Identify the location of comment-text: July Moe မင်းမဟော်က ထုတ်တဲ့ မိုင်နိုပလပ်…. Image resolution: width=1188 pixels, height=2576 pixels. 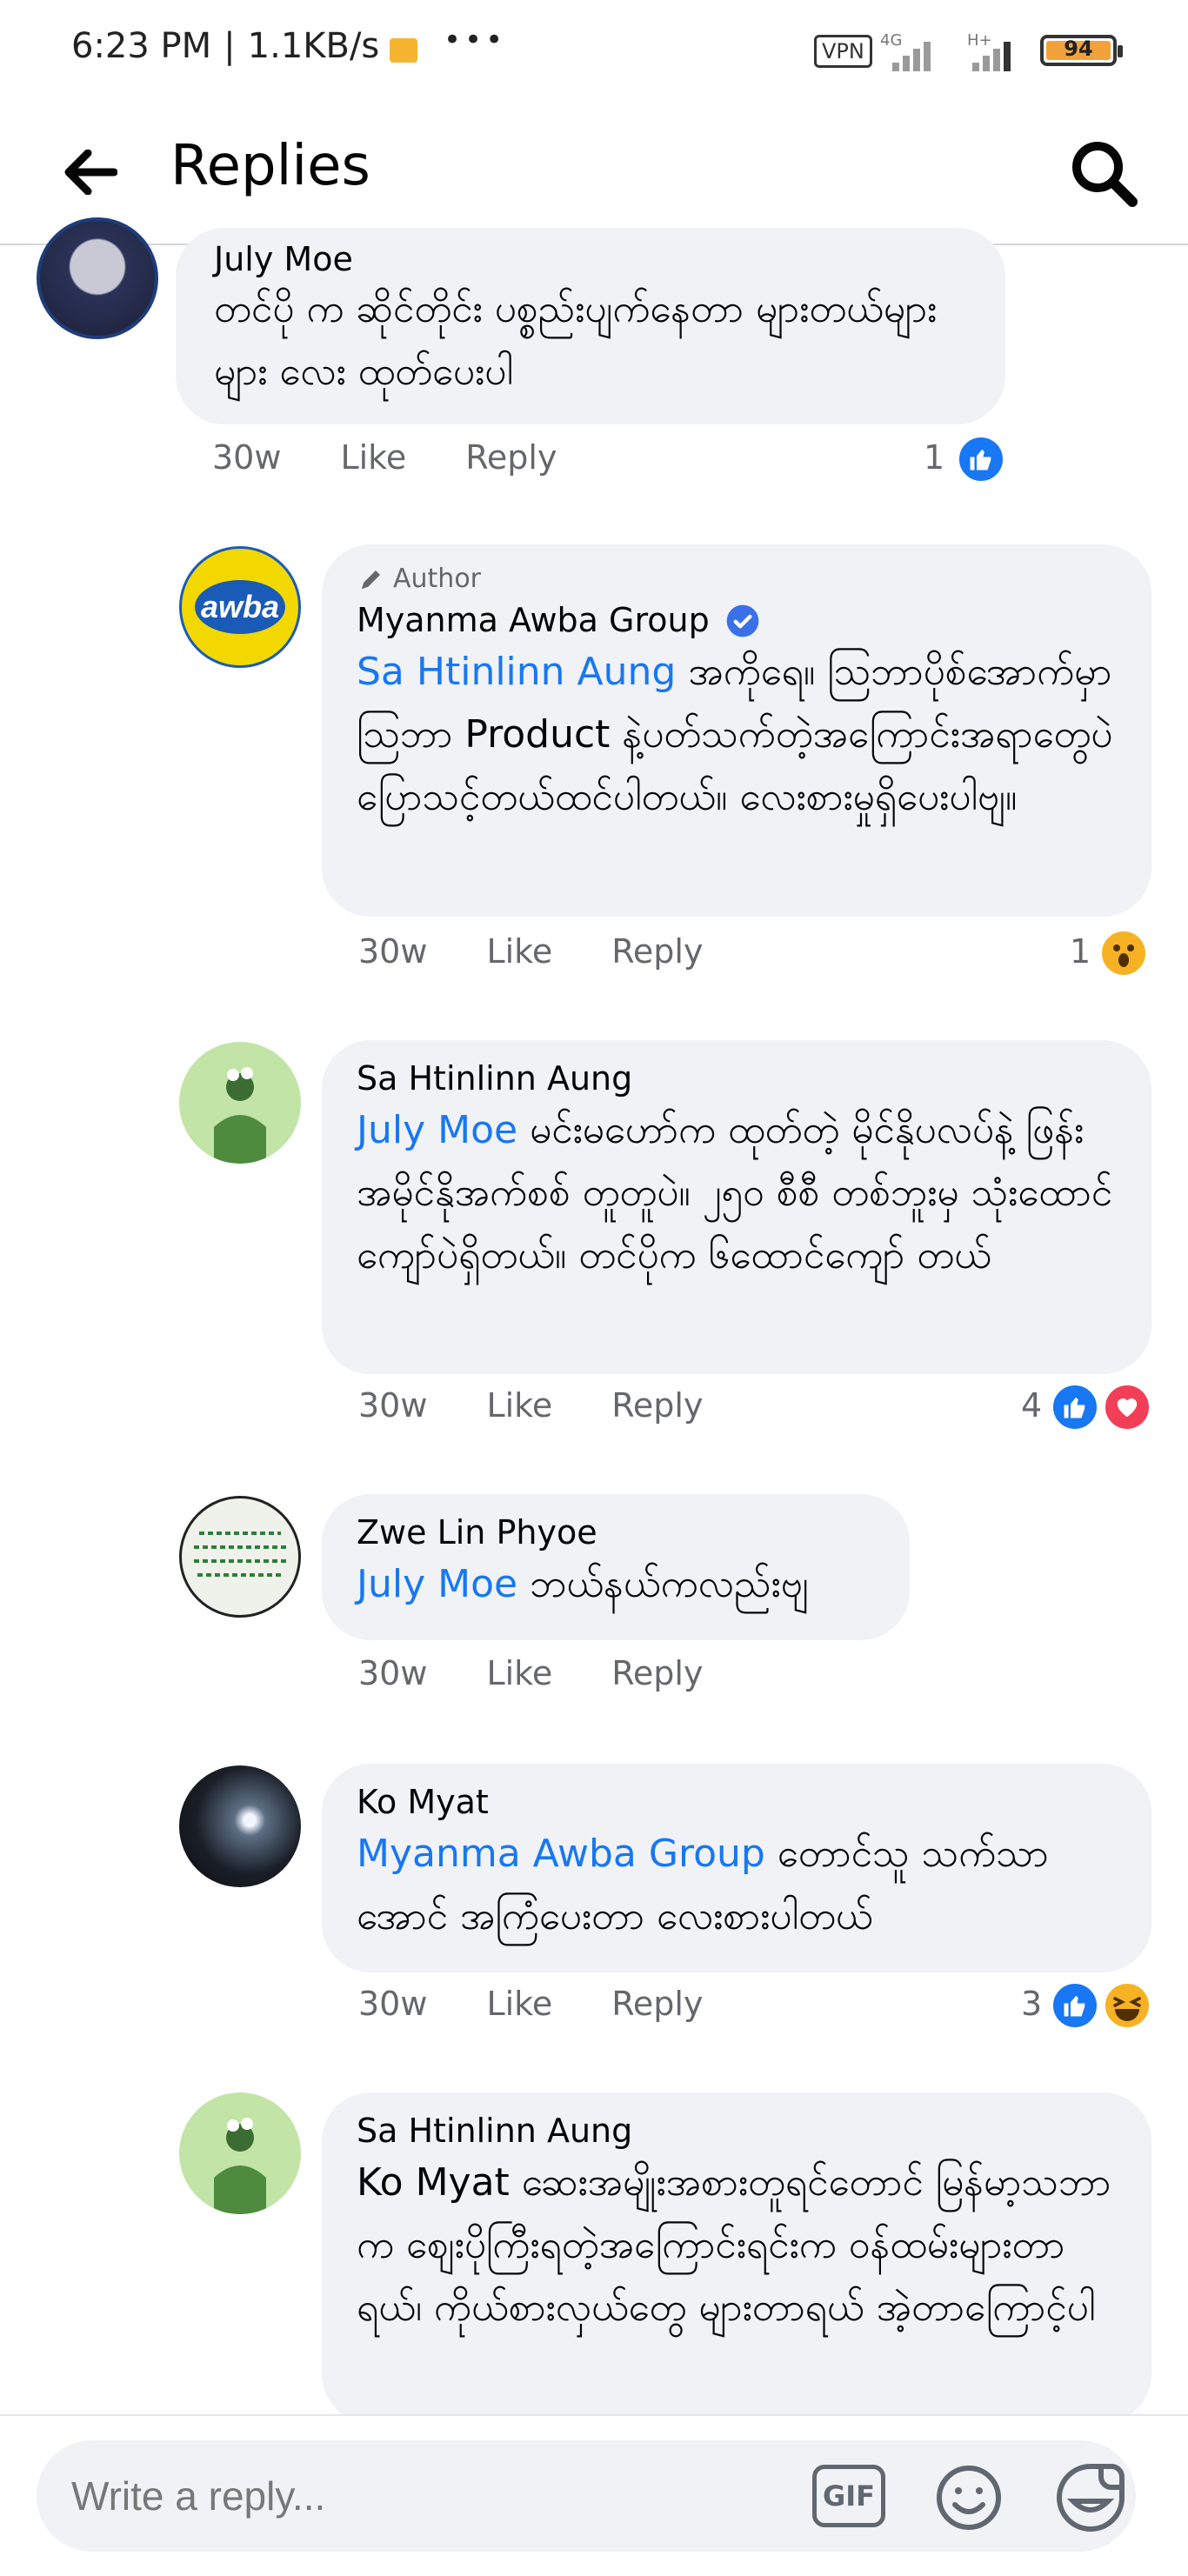
(735, 1193).